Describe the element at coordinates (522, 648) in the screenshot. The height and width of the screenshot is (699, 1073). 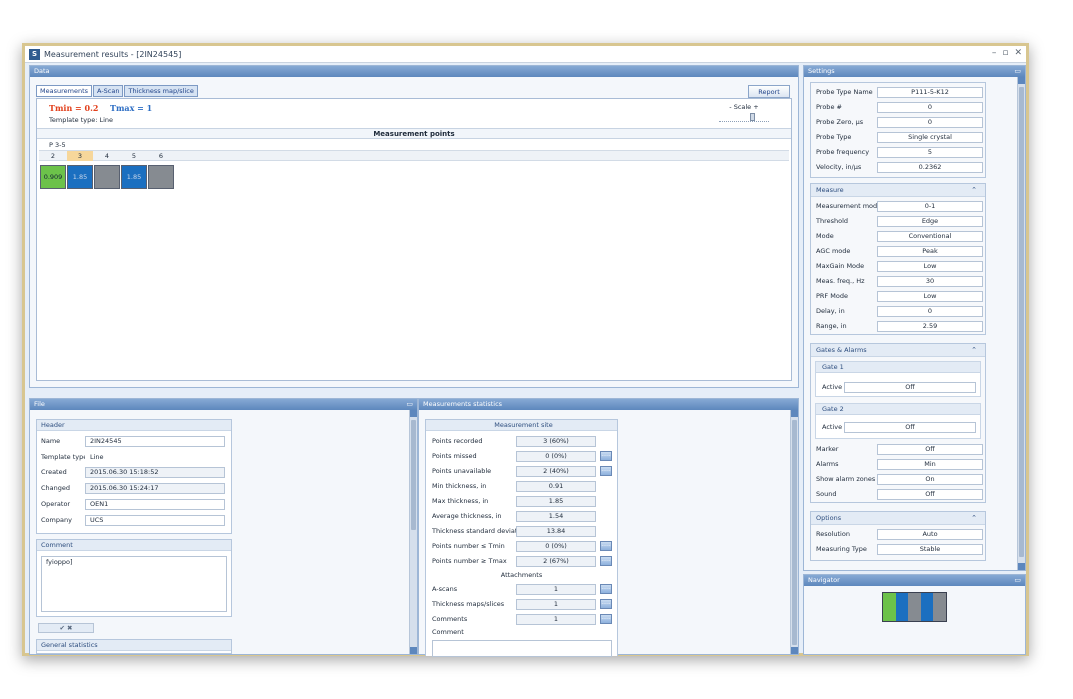
I see `attachment-comment-box` at that location.